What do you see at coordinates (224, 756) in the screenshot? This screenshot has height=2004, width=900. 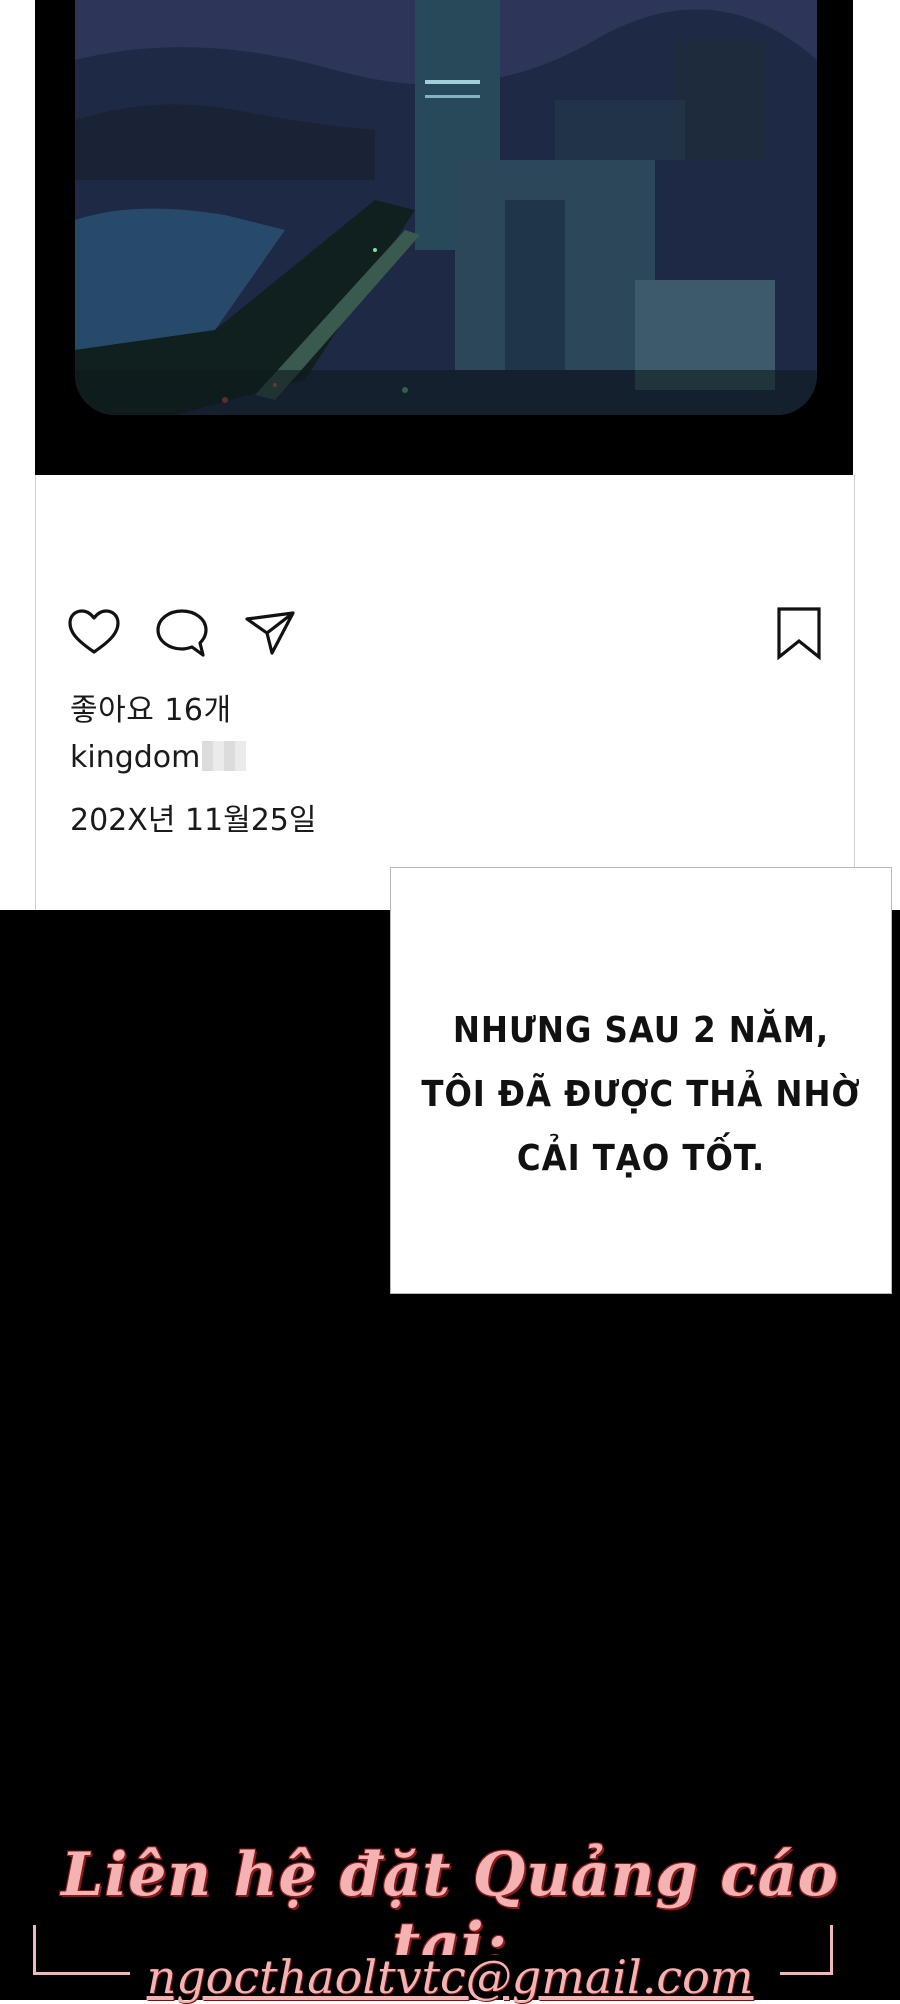 I see `censored-username-suffix` at bounding box center [224, 756].